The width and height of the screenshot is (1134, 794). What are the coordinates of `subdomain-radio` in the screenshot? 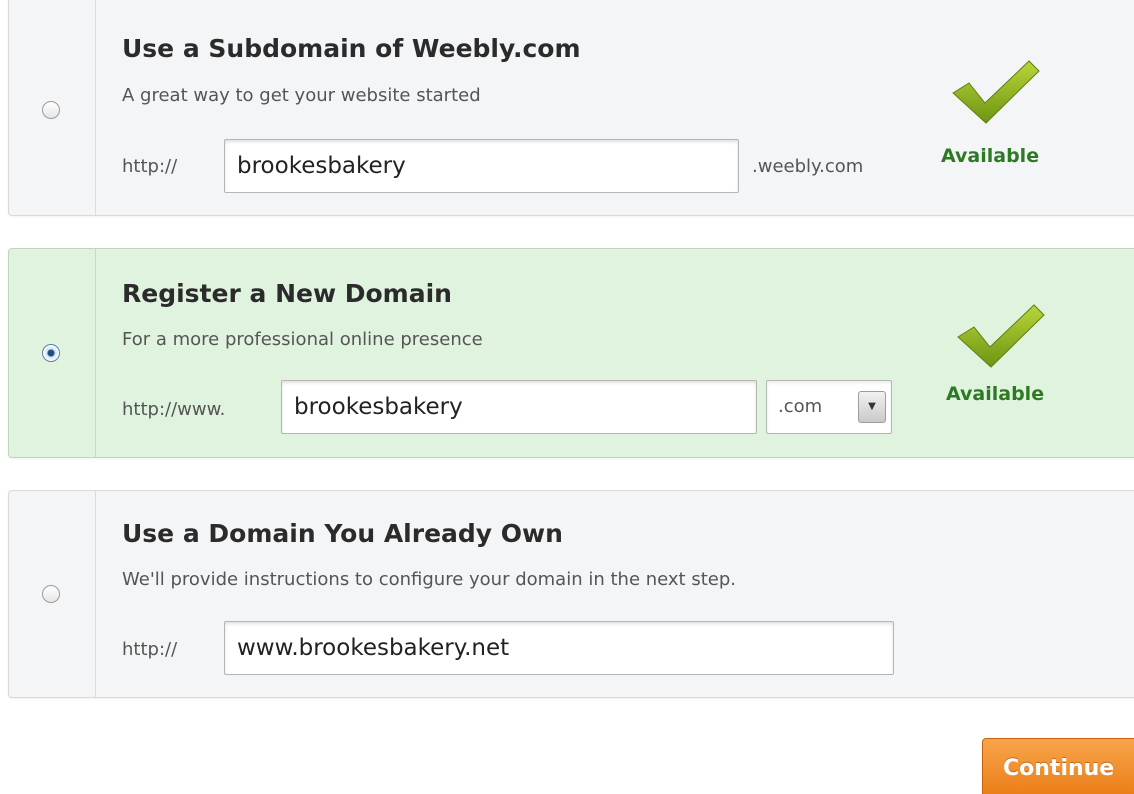 It's located at (51, 110).